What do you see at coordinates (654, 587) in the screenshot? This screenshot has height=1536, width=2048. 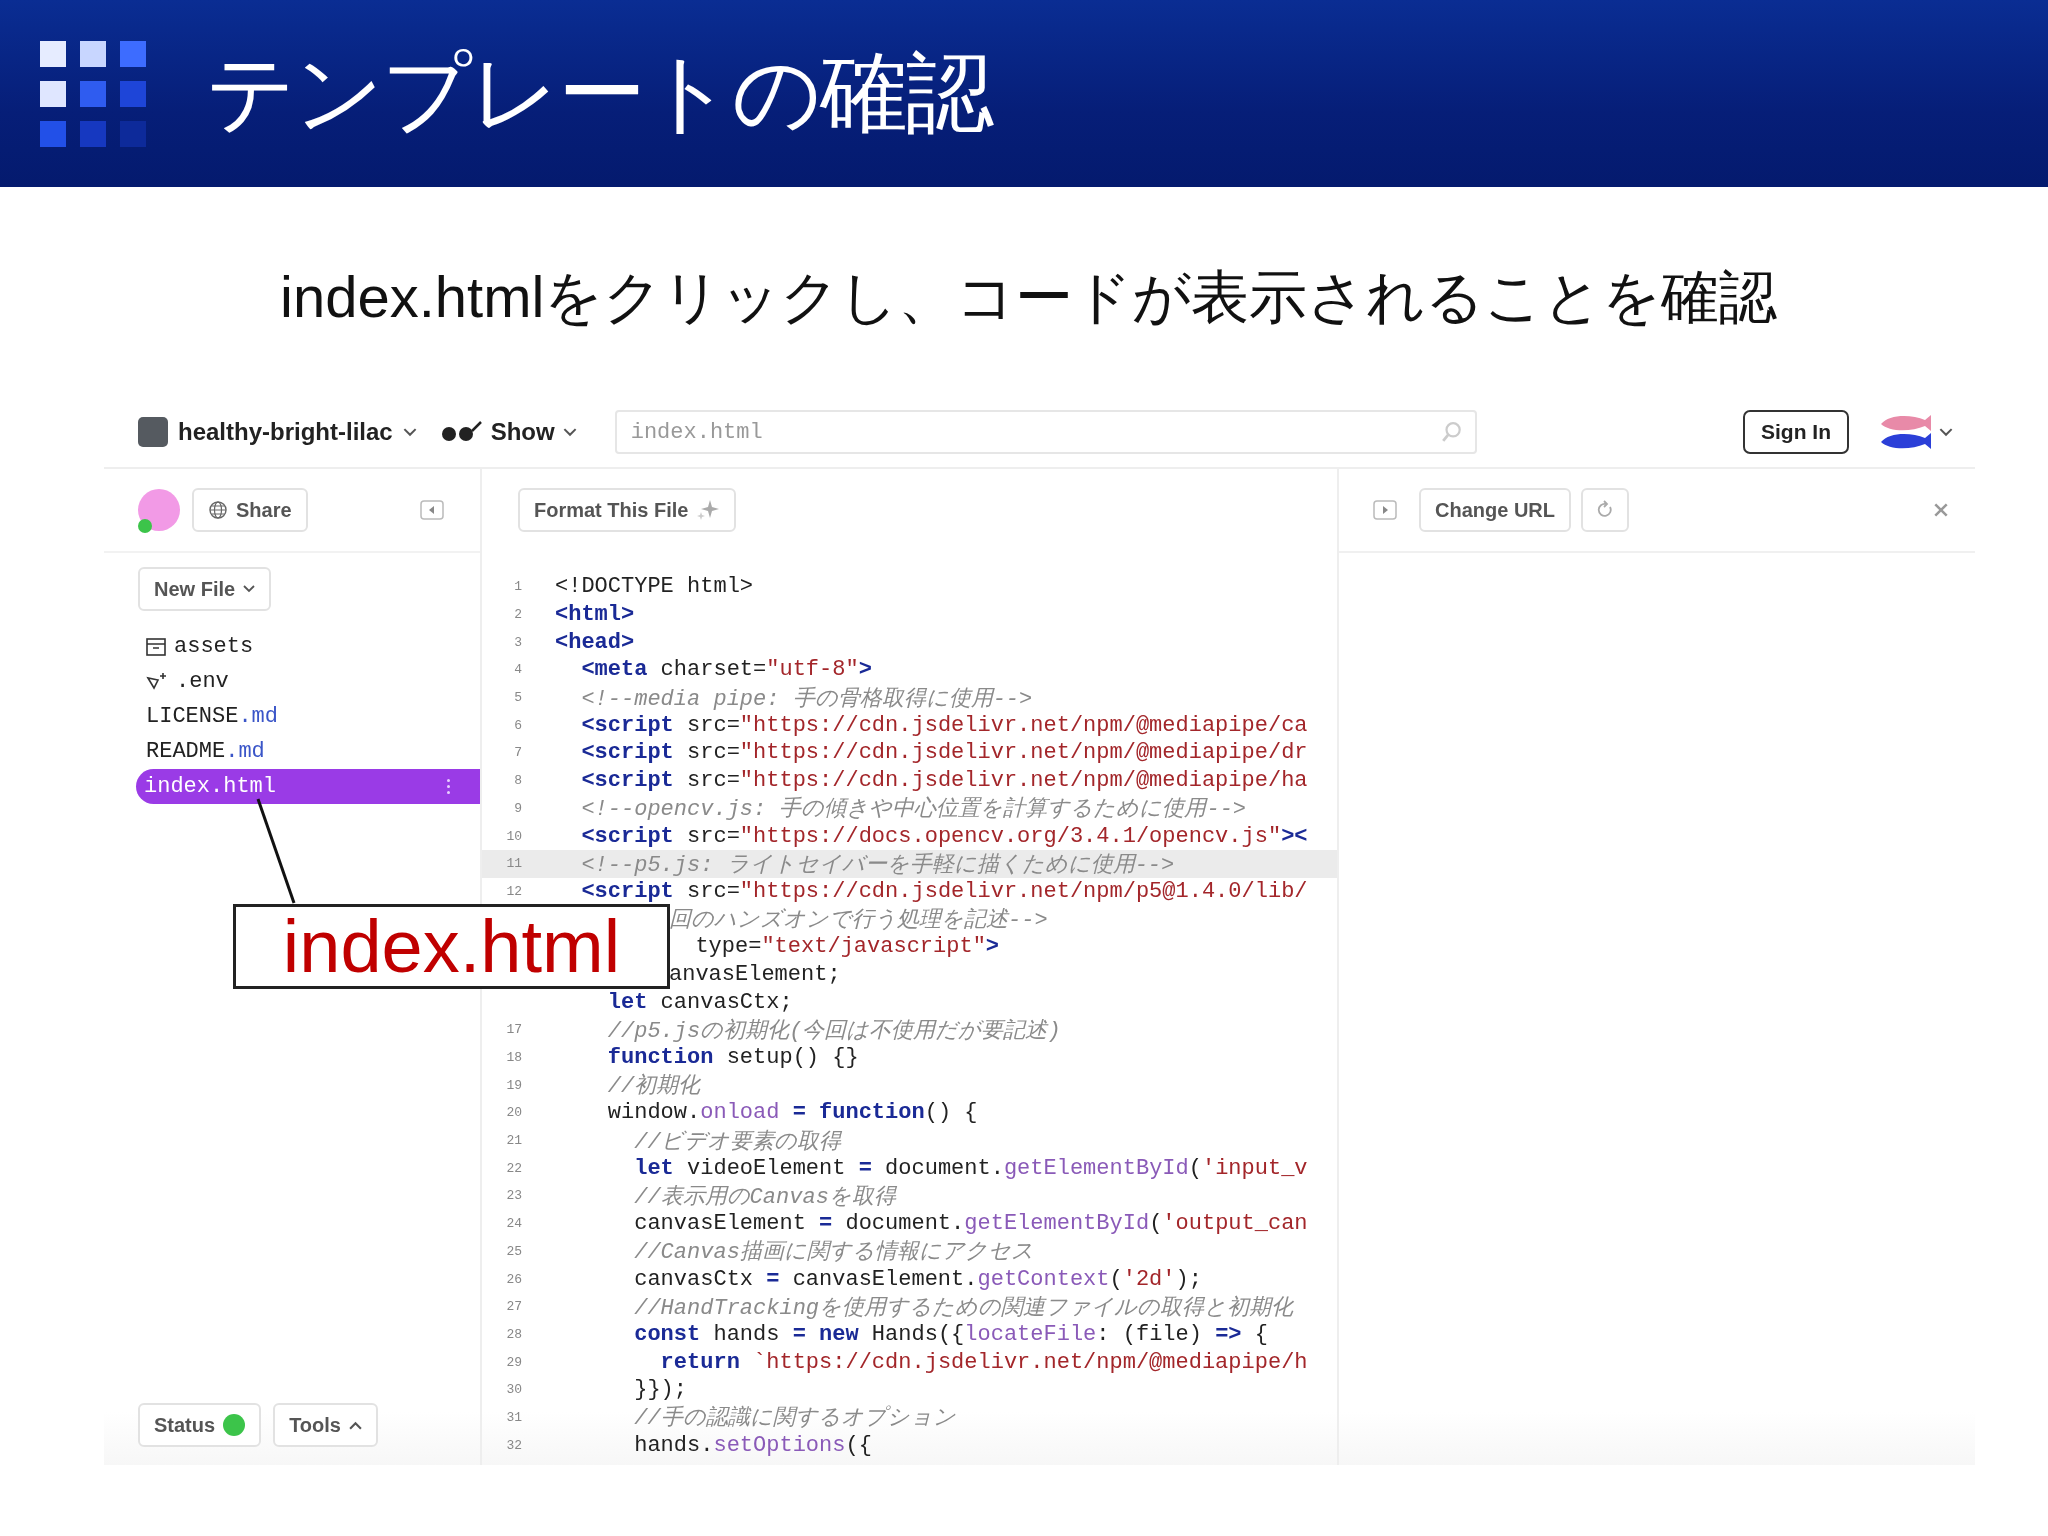 I see `code-line: <!DOCTYPE html>` at bounding box center [654, 587].